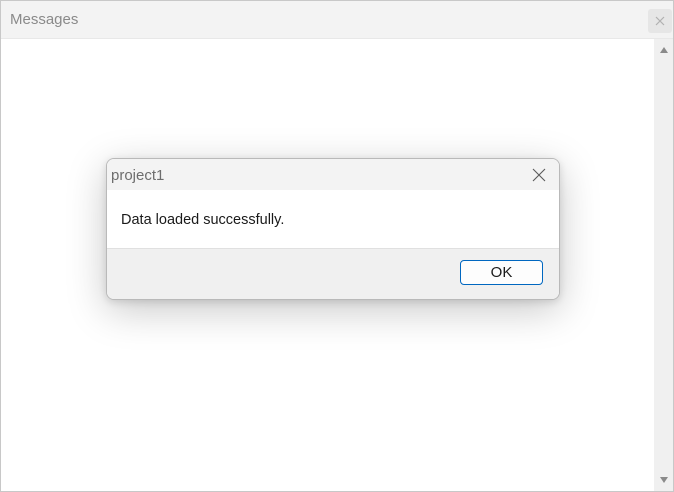  I want to click on messages-close-button, so click(660, 21).